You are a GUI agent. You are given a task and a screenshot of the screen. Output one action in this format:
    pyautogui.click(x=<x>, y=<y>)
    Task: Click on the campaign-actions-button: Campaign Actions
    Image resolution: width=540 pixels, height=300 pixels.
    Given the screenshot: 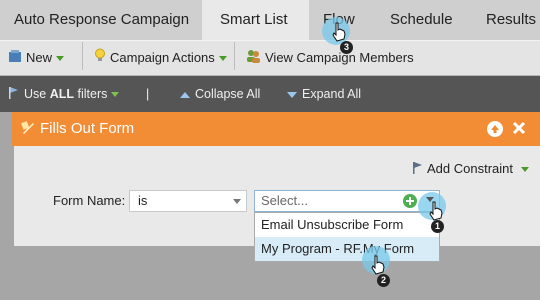 What is the action you would take?
    pyautogui.click(x=160, y=58)
    